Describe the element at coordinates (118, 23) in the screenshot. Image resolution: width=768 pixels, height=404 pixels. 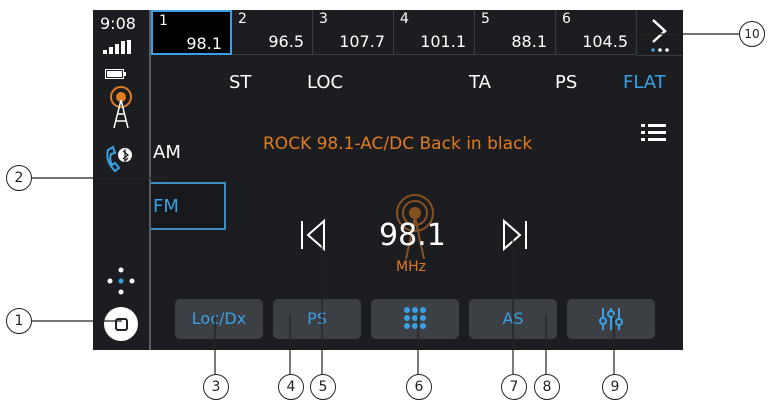
I see `clock: 9:08` at that location.